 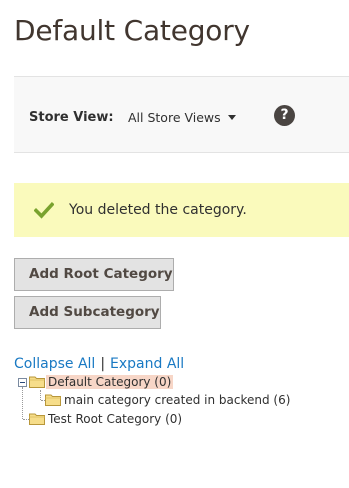 I want to click on store-view-selected: All Store Views, so click(x=174, y=117).